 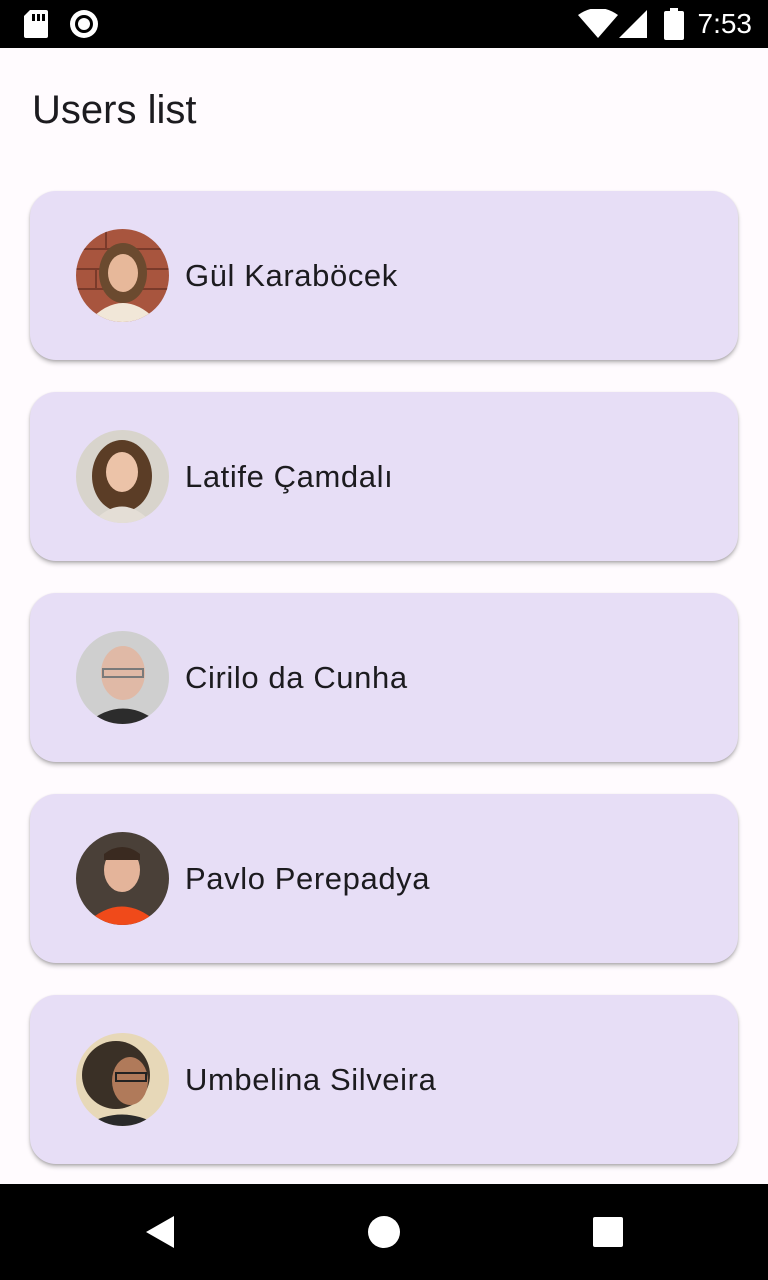 I want to click on back-icon, so click(x=160, y=1232).